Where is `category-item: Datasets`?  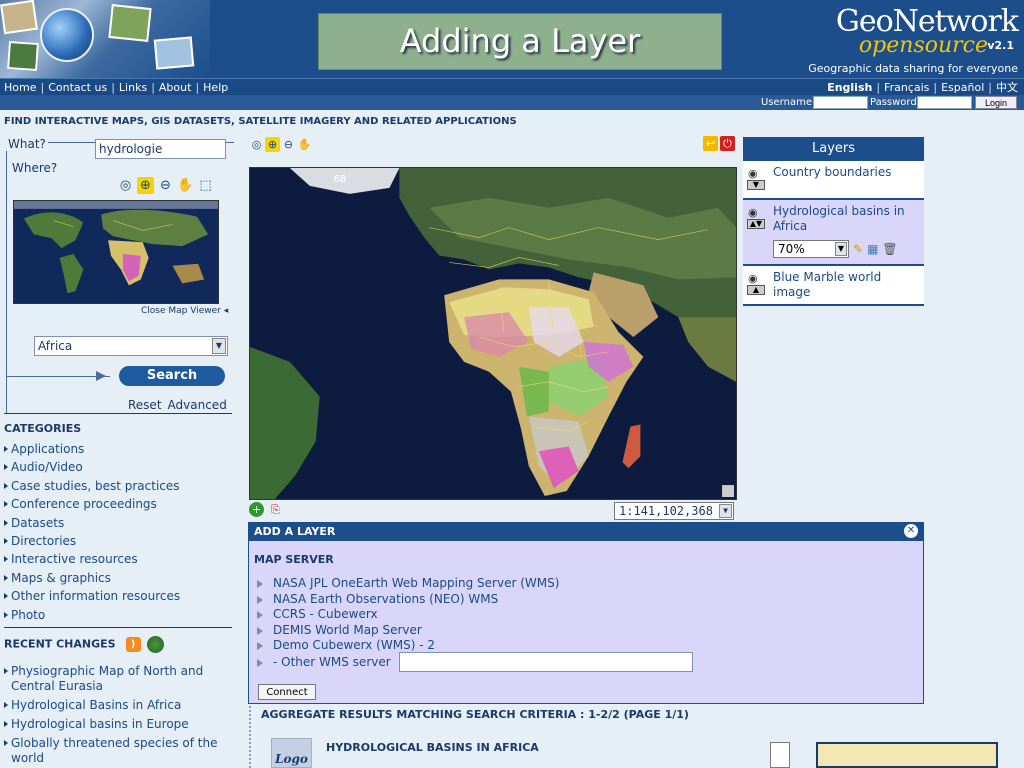 category-item: Datasets is located at coordinates (120, 523).